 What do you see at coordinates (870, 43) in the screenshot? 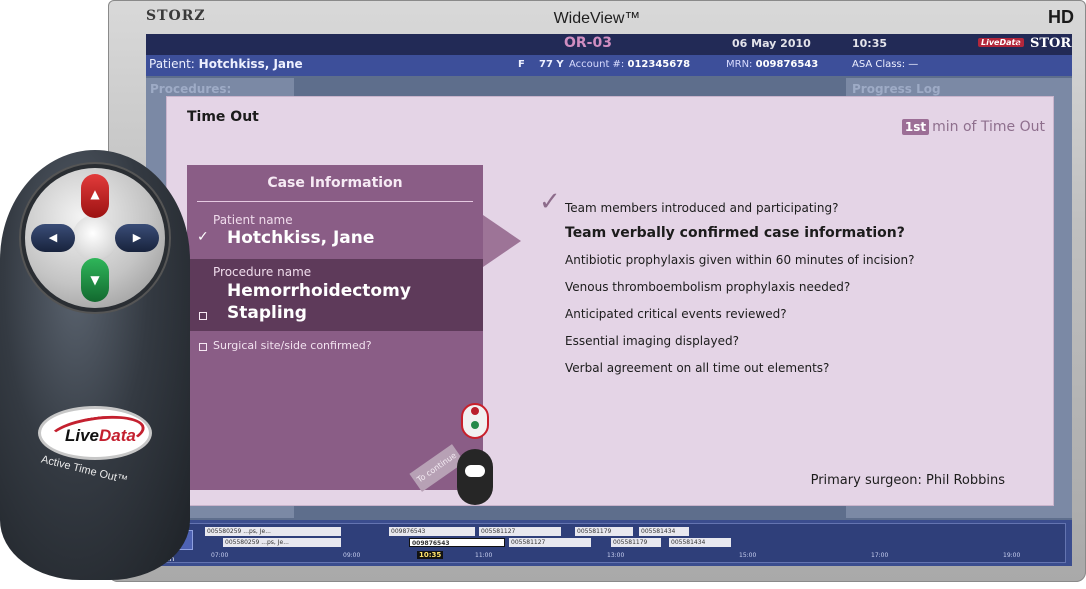
I see `time-label: 10:35` at bounding box center [870, 43].